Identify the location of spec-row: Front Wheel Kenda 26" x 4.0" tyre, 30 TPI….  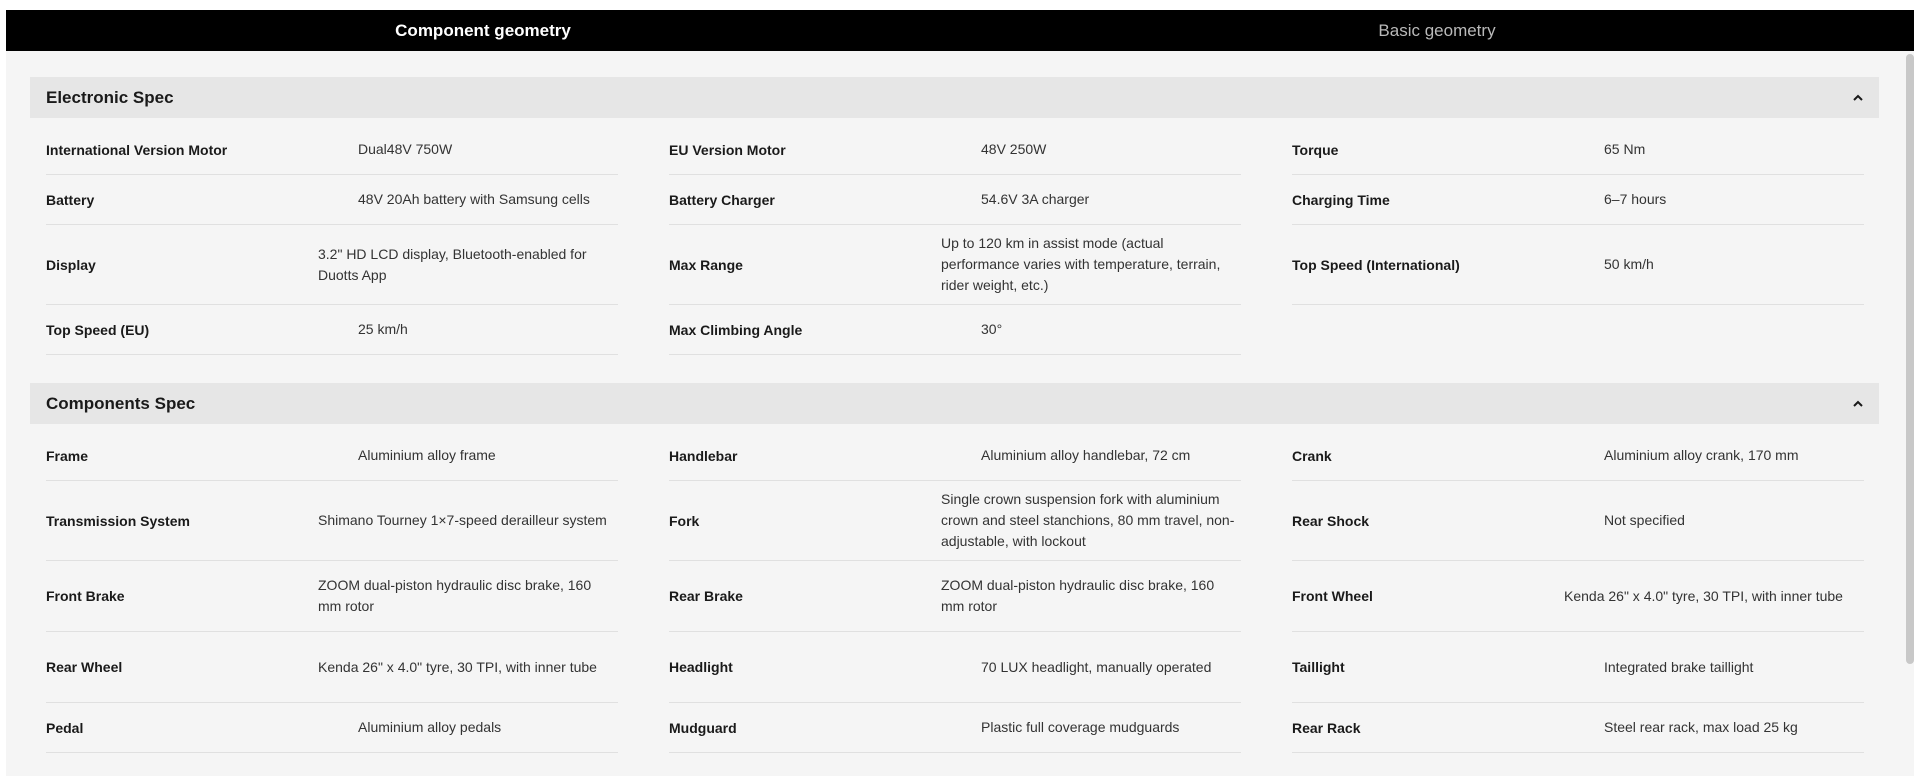
(1578, 596).